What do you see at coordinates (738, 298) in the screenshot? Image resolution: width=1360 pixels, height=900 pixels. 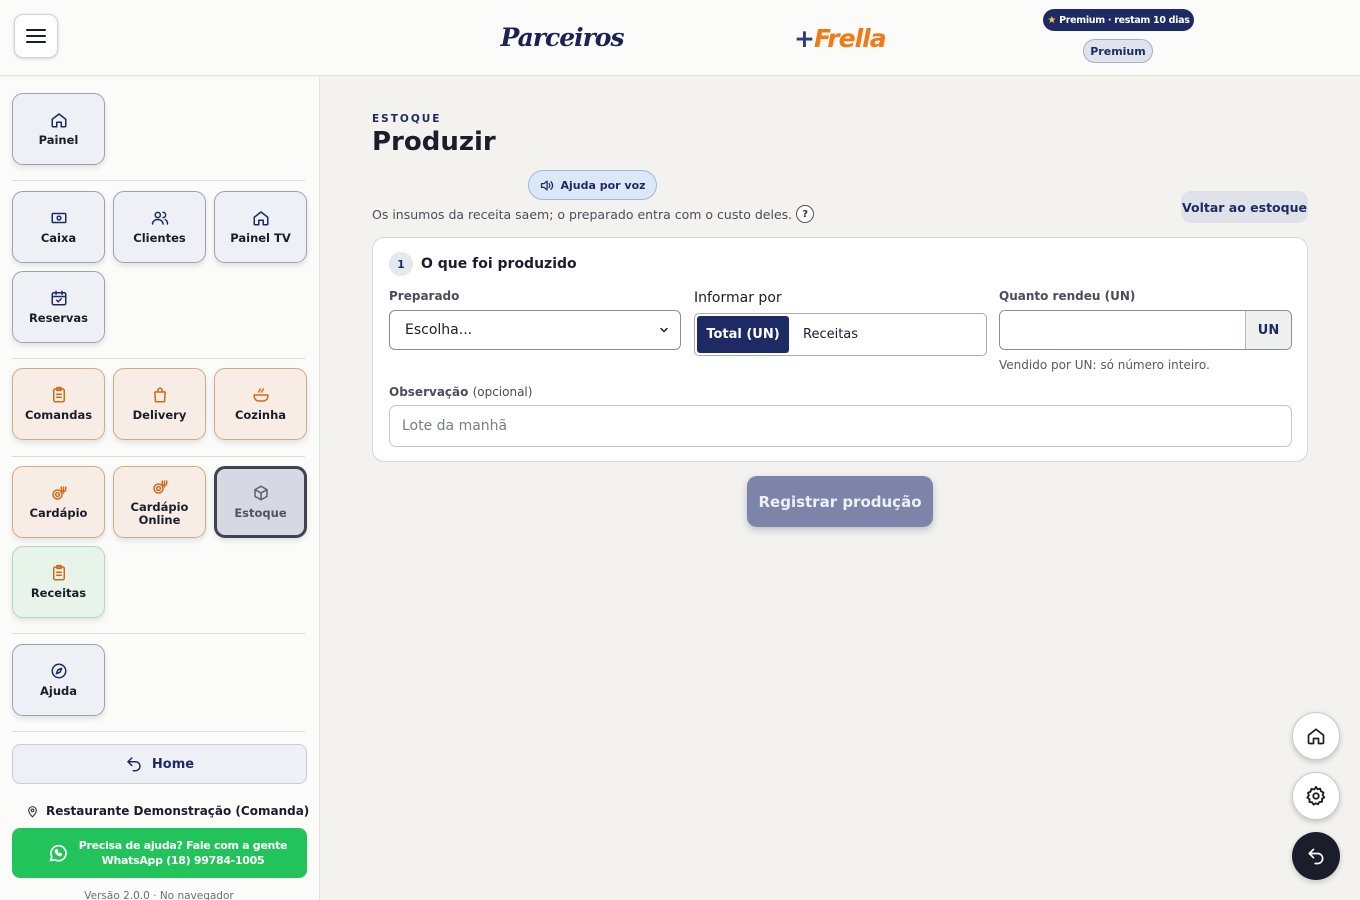 I see `informar-por-label: Informar por` at bounding box center [738, 298].